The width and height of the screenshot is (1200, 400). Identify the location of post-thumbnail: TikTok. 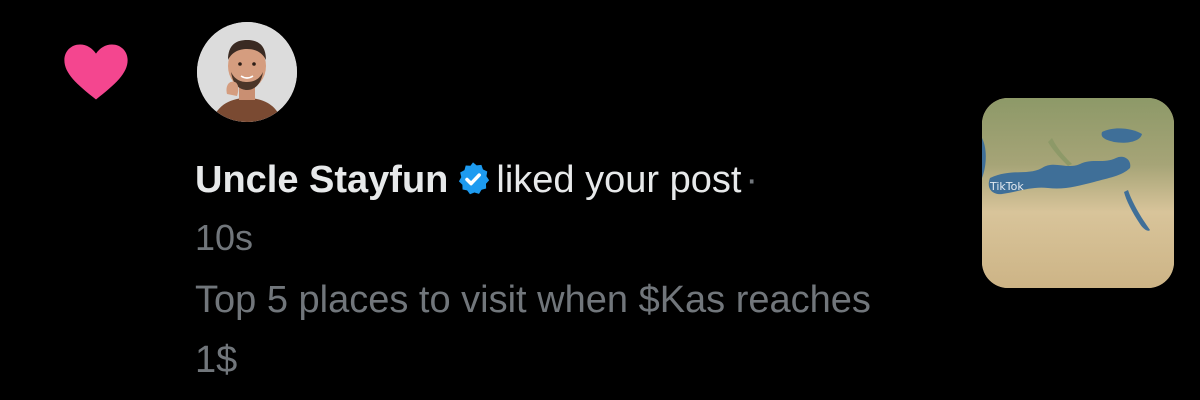
(1078, 193).